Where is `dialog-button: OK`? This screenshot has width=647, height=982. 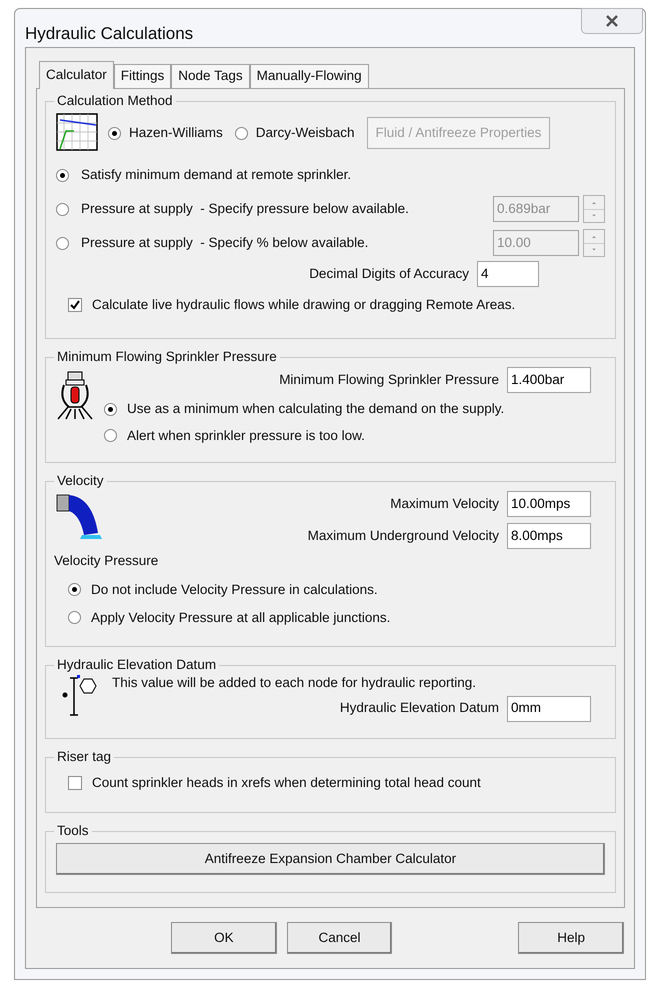 dialog-button: OK is located at coordinates (224, 938).